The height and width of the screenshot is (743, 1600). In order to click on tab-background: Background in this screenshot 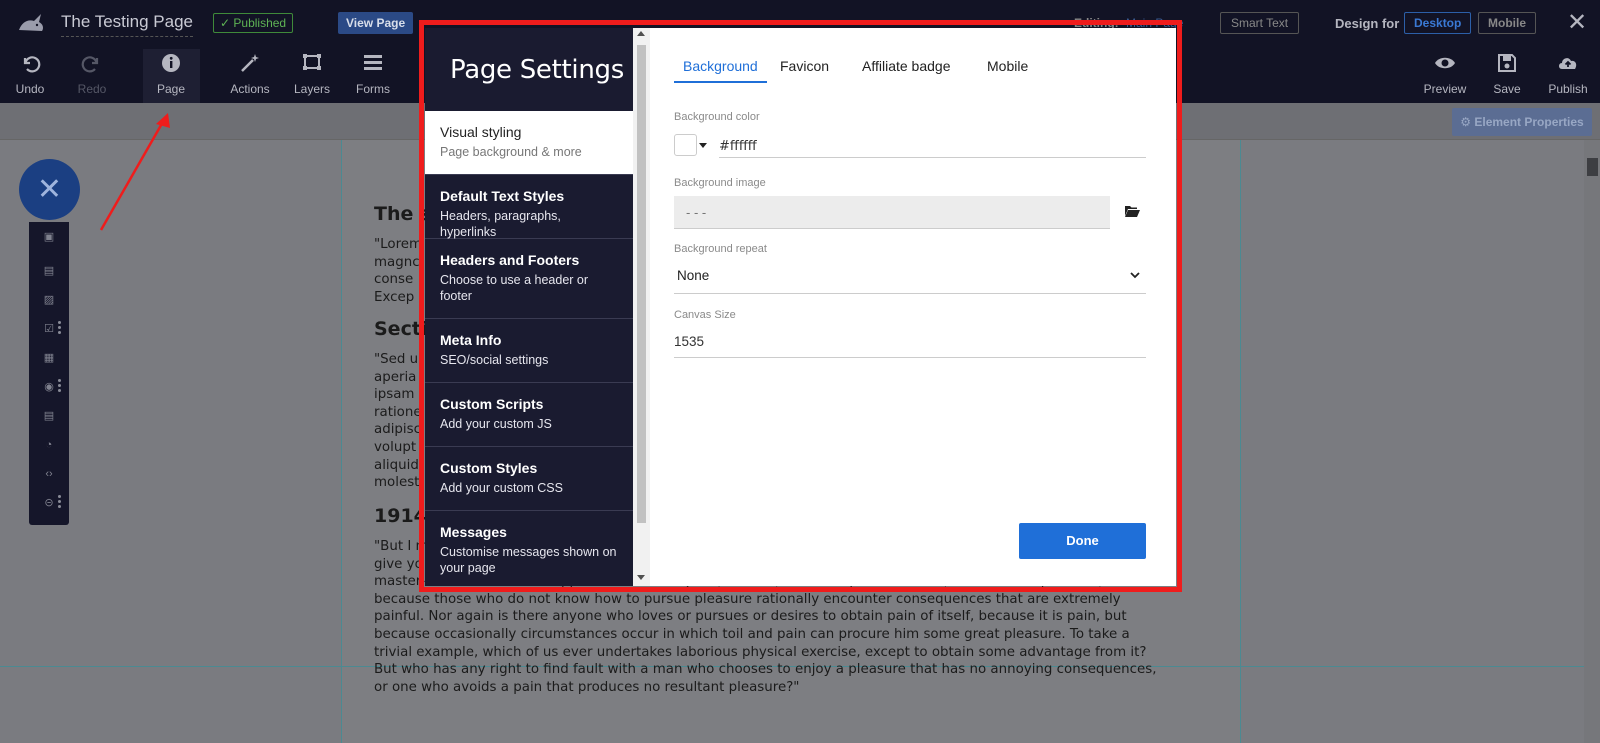, I will do `click(720, 70)`.